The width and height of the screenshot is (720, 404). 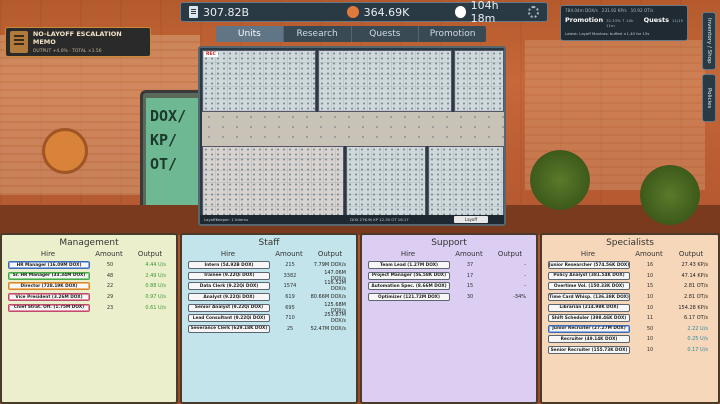 I want to click on hire-button: Director (728.19K DOX), so click(x=49, y=286).